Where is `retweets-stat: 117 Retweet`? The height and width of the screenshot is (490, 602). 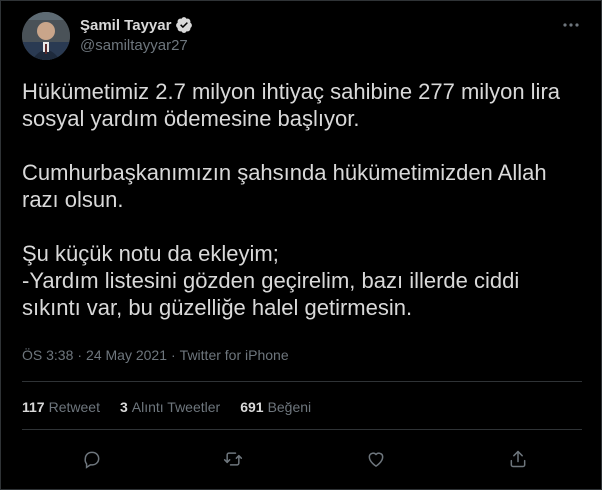 retweets-stat: 117 Retweet is located at coordinates (61, 407).